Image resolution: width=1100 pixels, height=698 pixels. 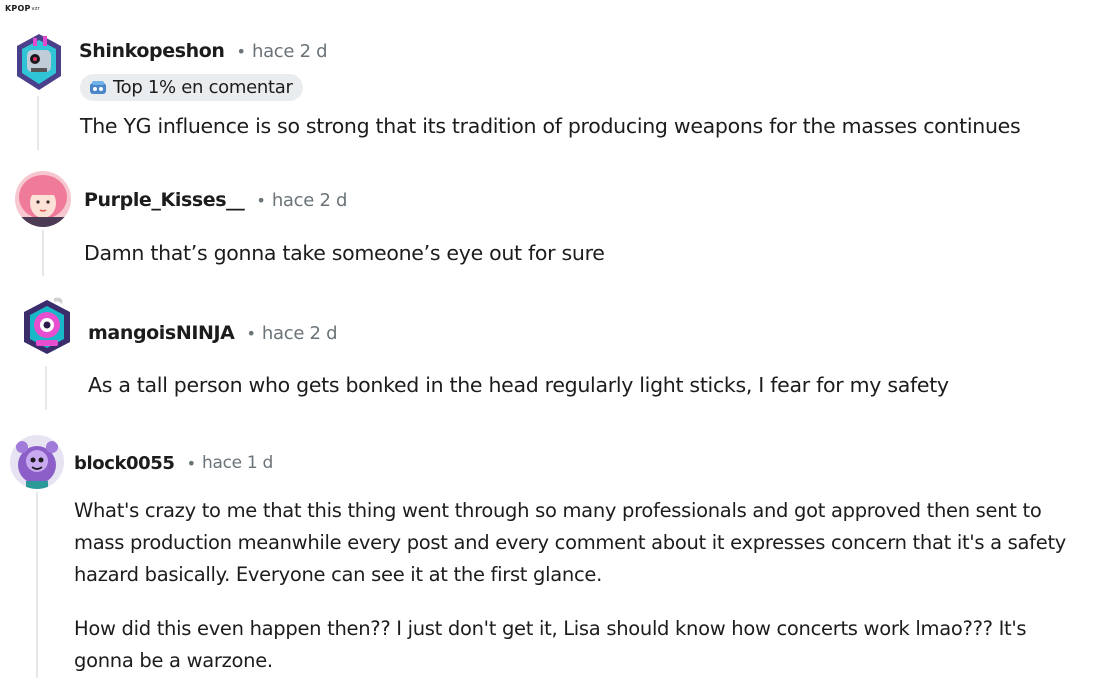 What do you see at coordinates (164, 200) in the screenshot?
I see `username: Purple_Kisses__` at bounding box center [164, 200].